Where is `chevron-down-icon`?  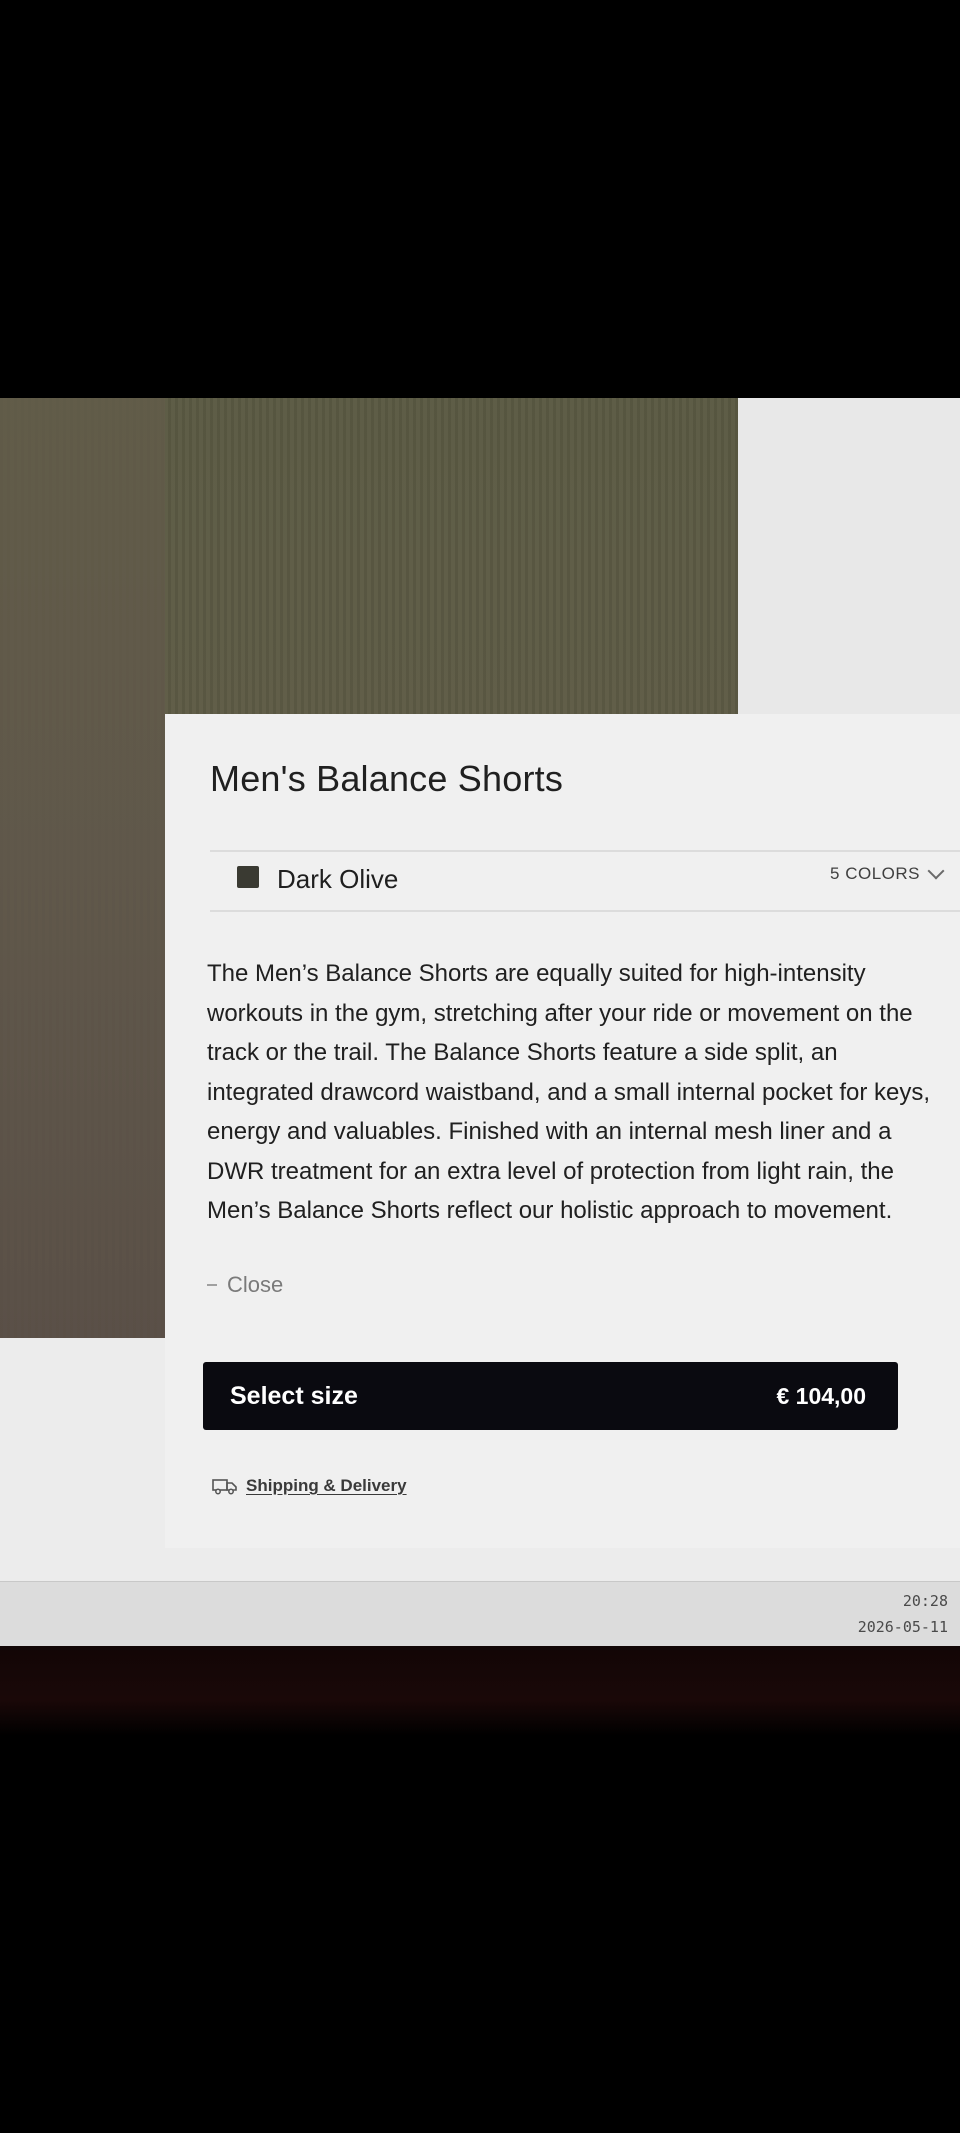
chevron-down-icon is located at coordinates (936, 871).